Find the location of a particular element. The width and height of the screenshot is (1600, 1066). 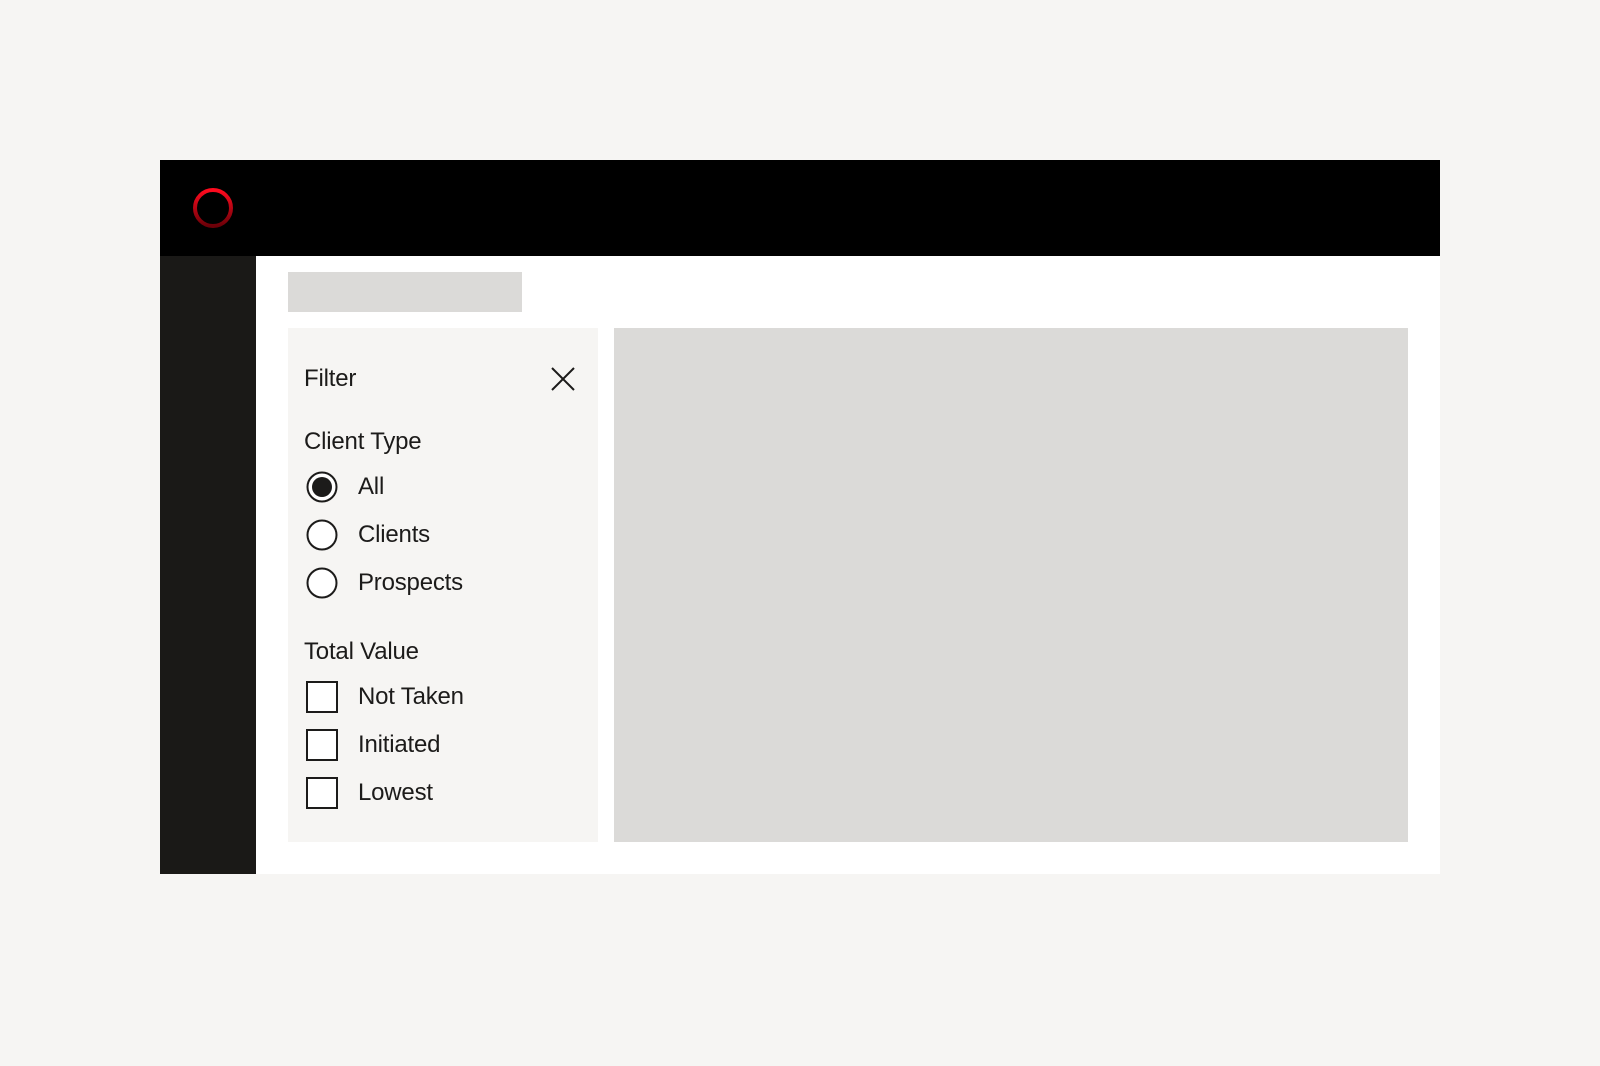

total-value-label: Total Value is located at coordinates (361, 651).